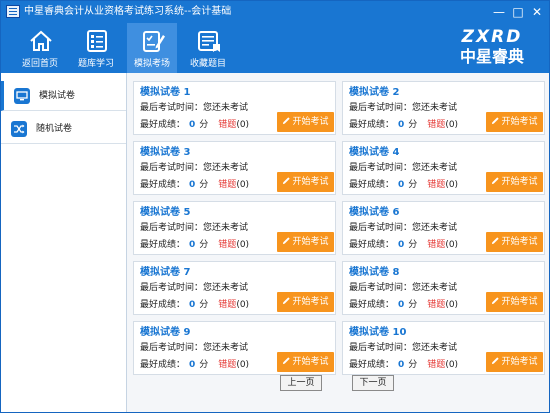  Describe the element at coordinates (22, 96) in the screenshot. I see `monitor-icon` at that location.